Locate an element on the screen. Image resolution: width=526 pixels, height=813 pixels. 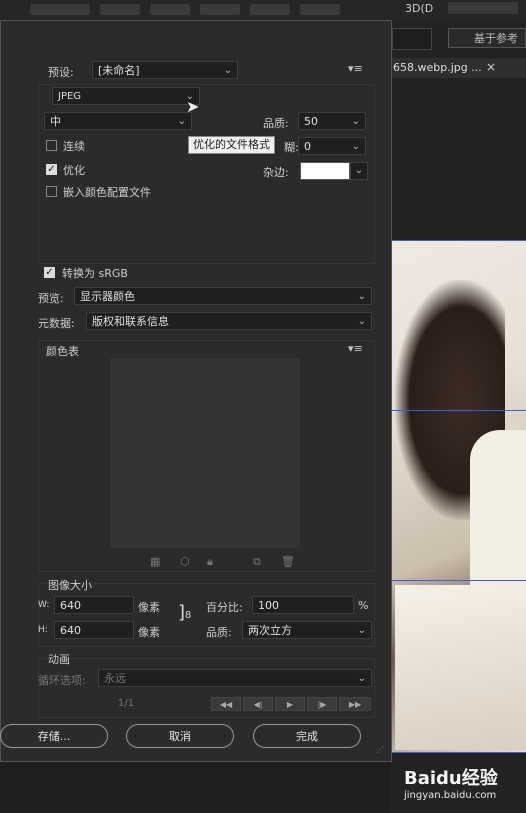
first-frame-icon: ◀◀ is located at coordinates (226, 704).